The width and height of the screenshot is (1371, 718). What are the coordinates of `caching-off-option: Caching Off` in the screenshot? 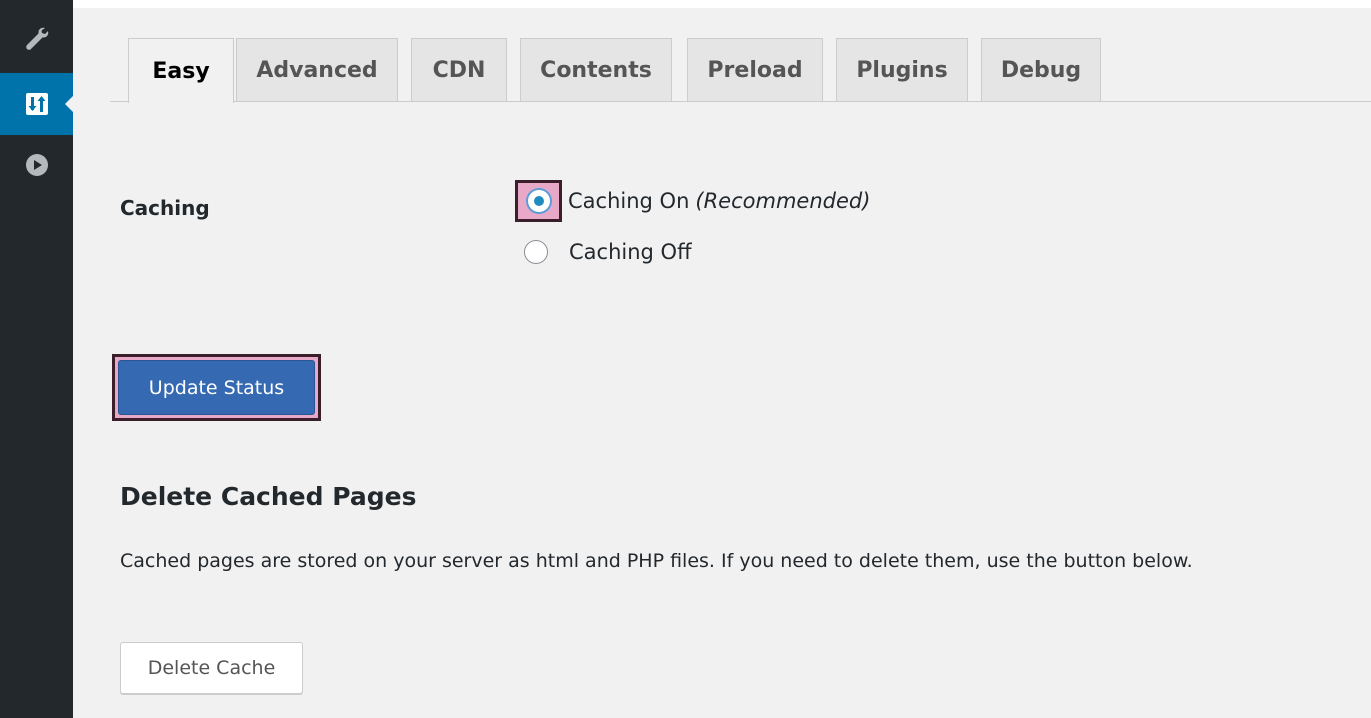 It's located at (608, 252).